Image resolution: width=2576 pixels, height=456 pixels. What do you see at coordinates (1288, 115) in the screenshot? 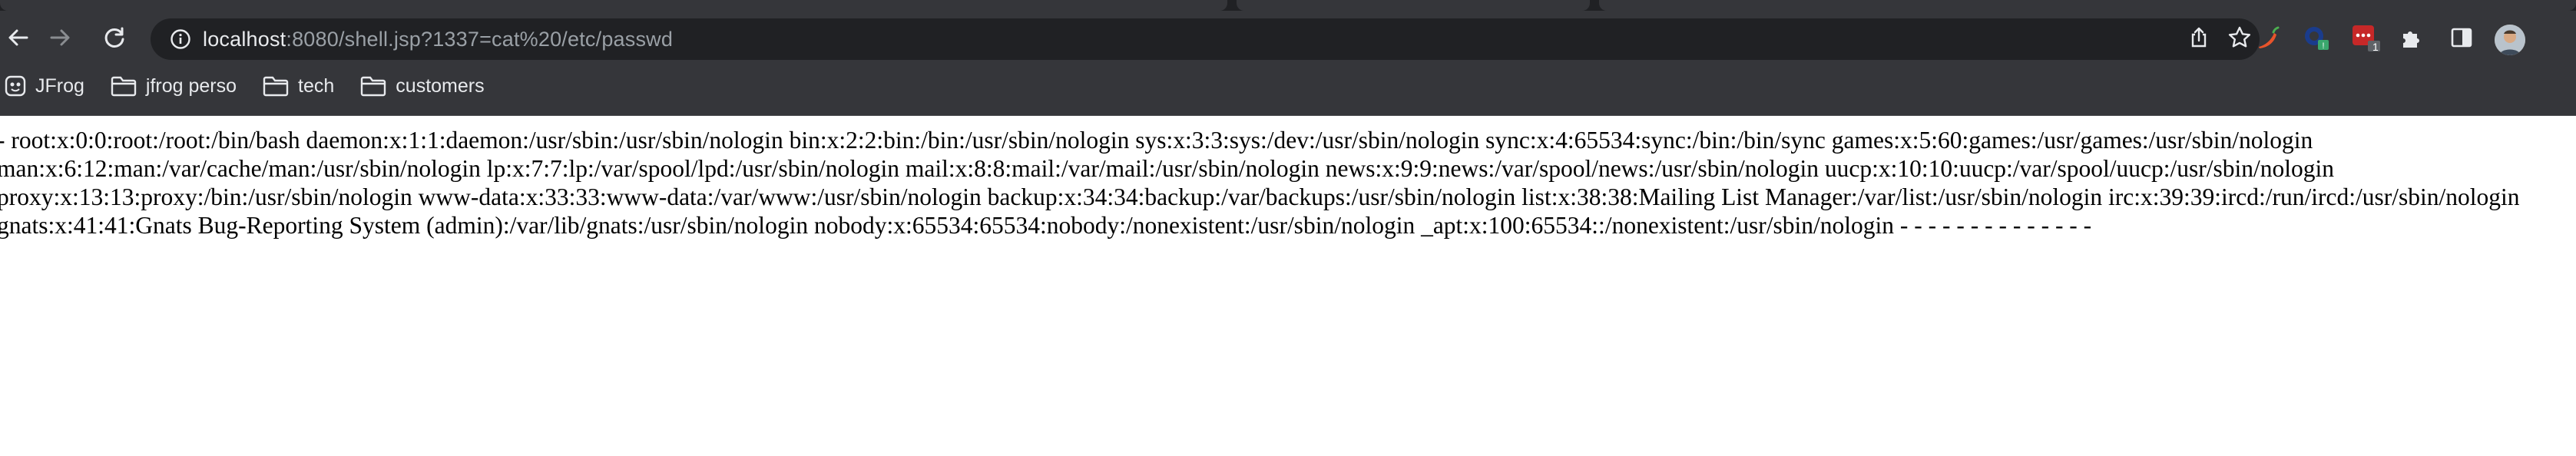
I see `chrome-divider` at bounding box center [1288, 115].